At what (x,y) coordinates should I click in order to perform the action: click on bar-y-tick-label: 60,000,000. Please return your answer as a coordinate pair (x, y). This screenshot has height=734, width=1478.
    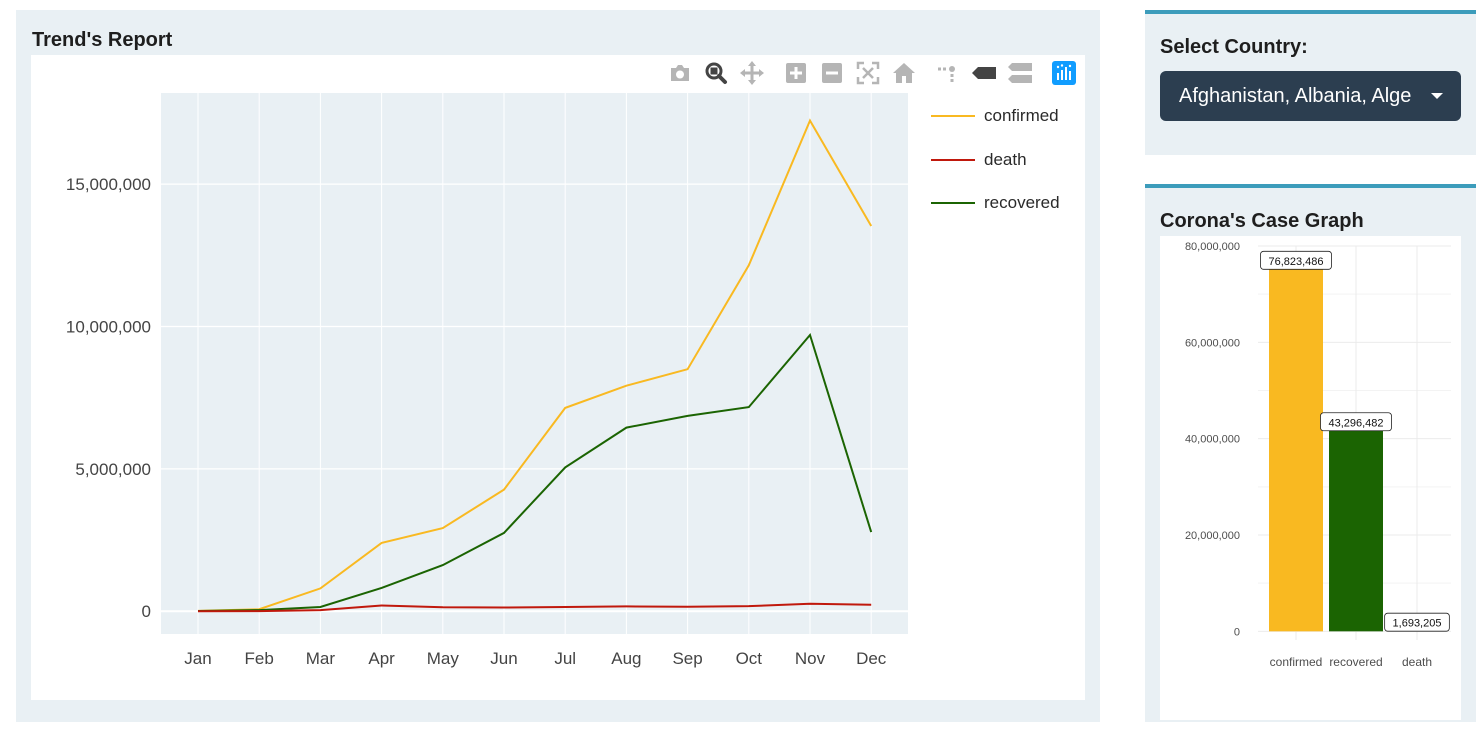
    Looking at the image, I should click on (1212, 343).